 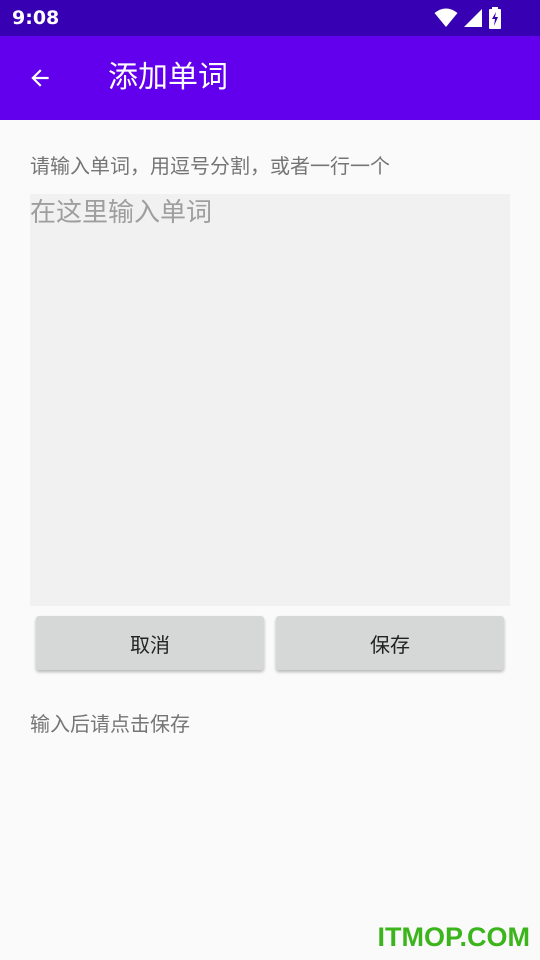 I want to click on page-title: 添加单词, so click(x=168, y=77).